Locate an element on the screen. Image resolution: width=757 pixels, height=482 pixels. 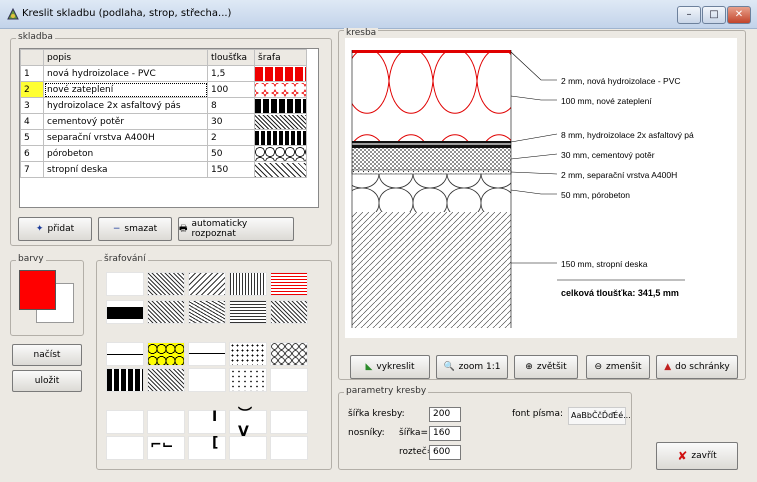
table-row: 4 cementový potěr 30 is located at coordinates (163, 121).